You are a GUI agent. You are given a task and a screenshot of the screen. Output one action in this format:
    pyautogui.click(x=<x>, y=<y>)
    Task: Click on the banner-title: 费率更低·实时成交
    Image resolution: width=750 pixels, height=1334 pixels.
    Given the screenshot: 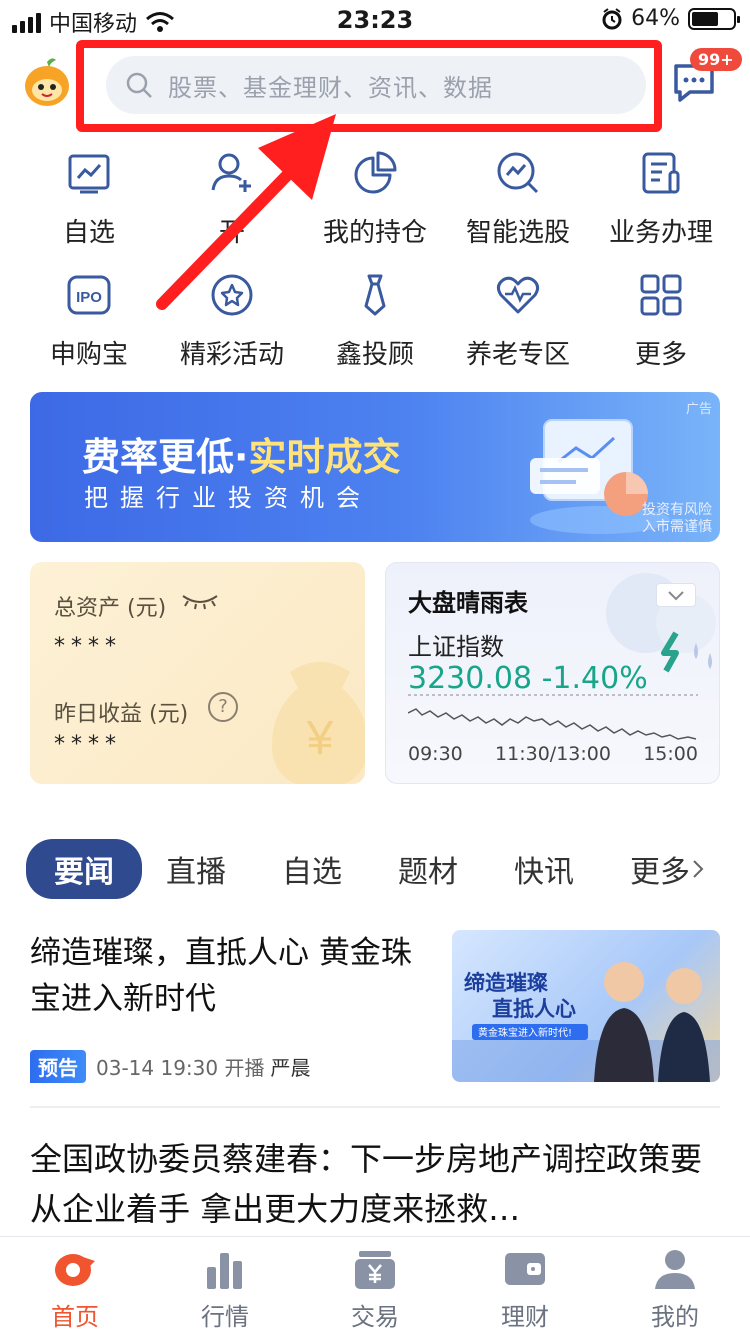 What is the action you would take?
    pyautogui.click(x=241, y=453)
    